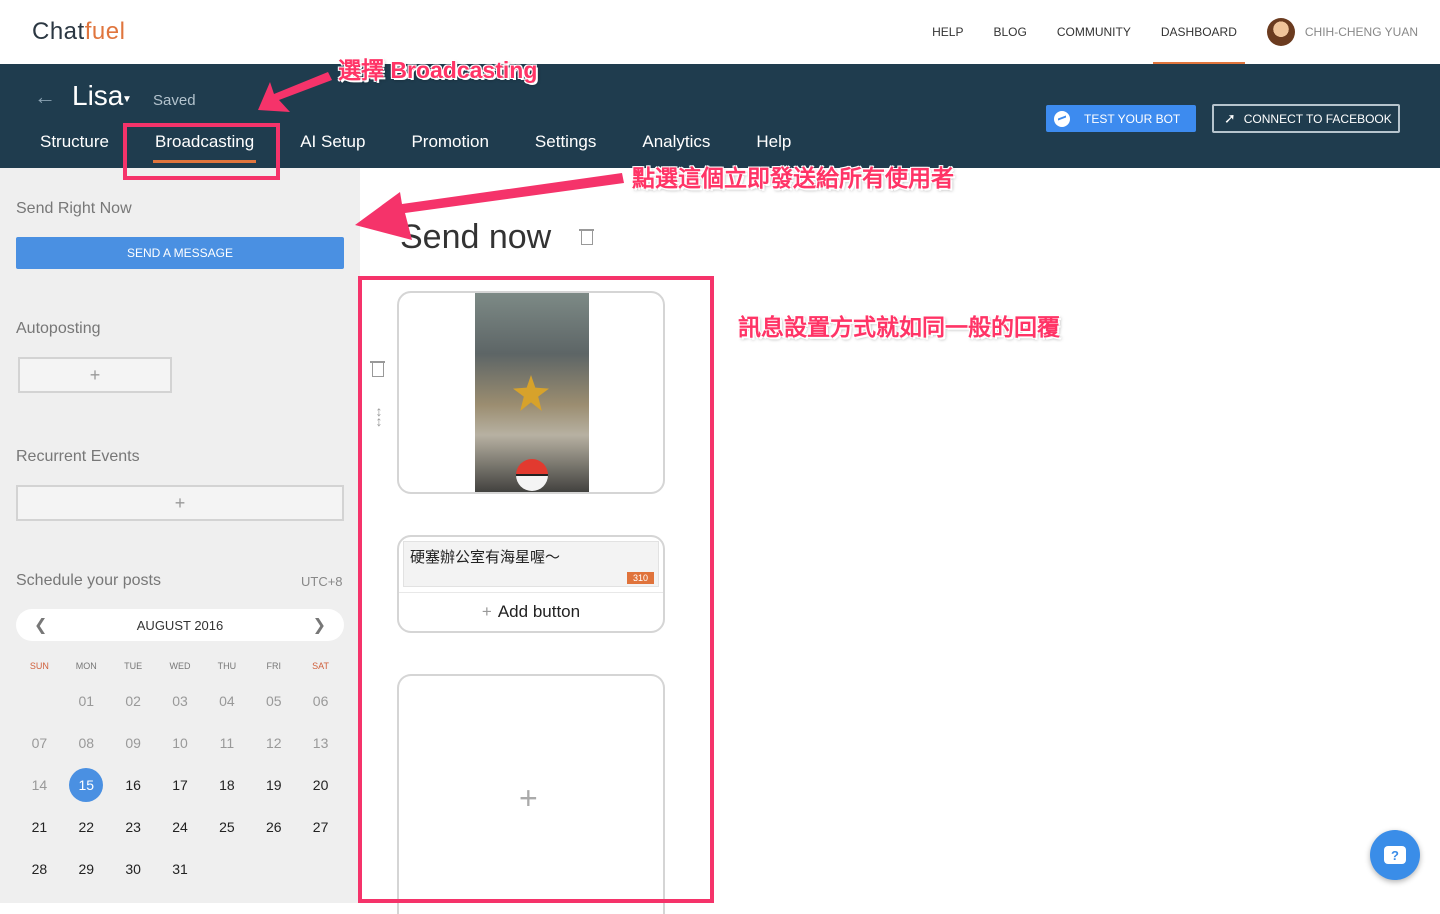 This screenshot has height=914, width=1440. What do you see at coordinates (180, 253) in the screenshot?
I see `send-a-message-button: SEND A MESSAGE` at bounding box center [180, 253].